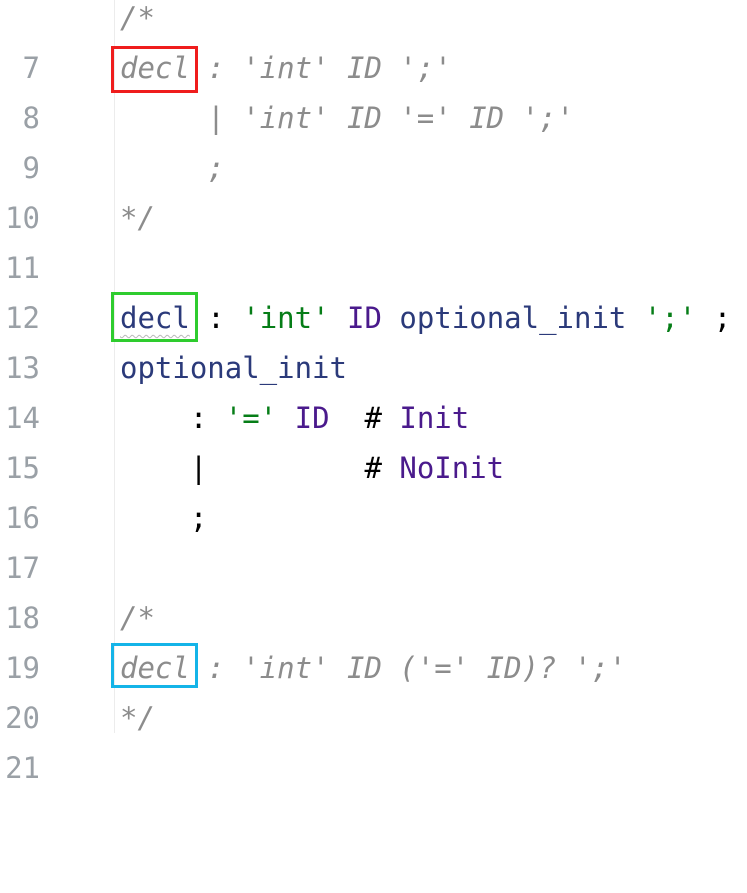 The image size is (747, 893). What do you see at coordinates (373, 589) in the screenshot?
I see `code-line-18: 18` at bounding box center [373, 589].